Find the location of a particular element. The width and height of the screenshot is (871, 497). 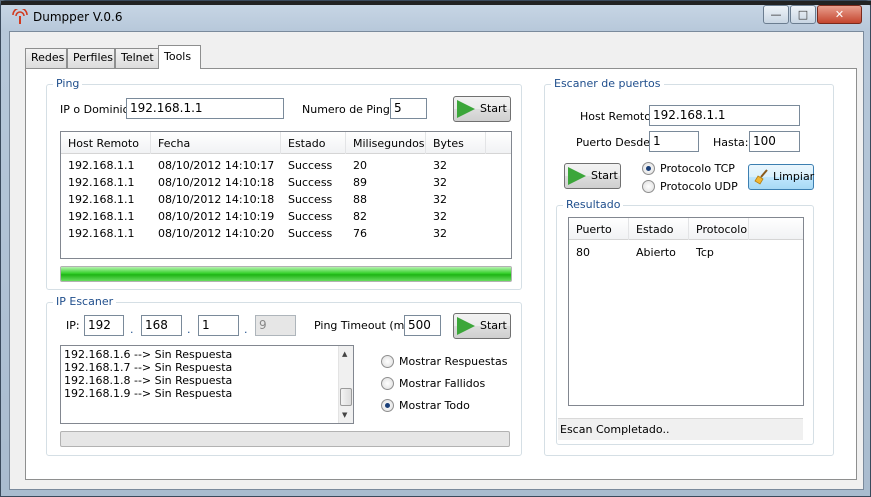

ping-count-label: Numero de Pings: is located at coordinates (351, 109).